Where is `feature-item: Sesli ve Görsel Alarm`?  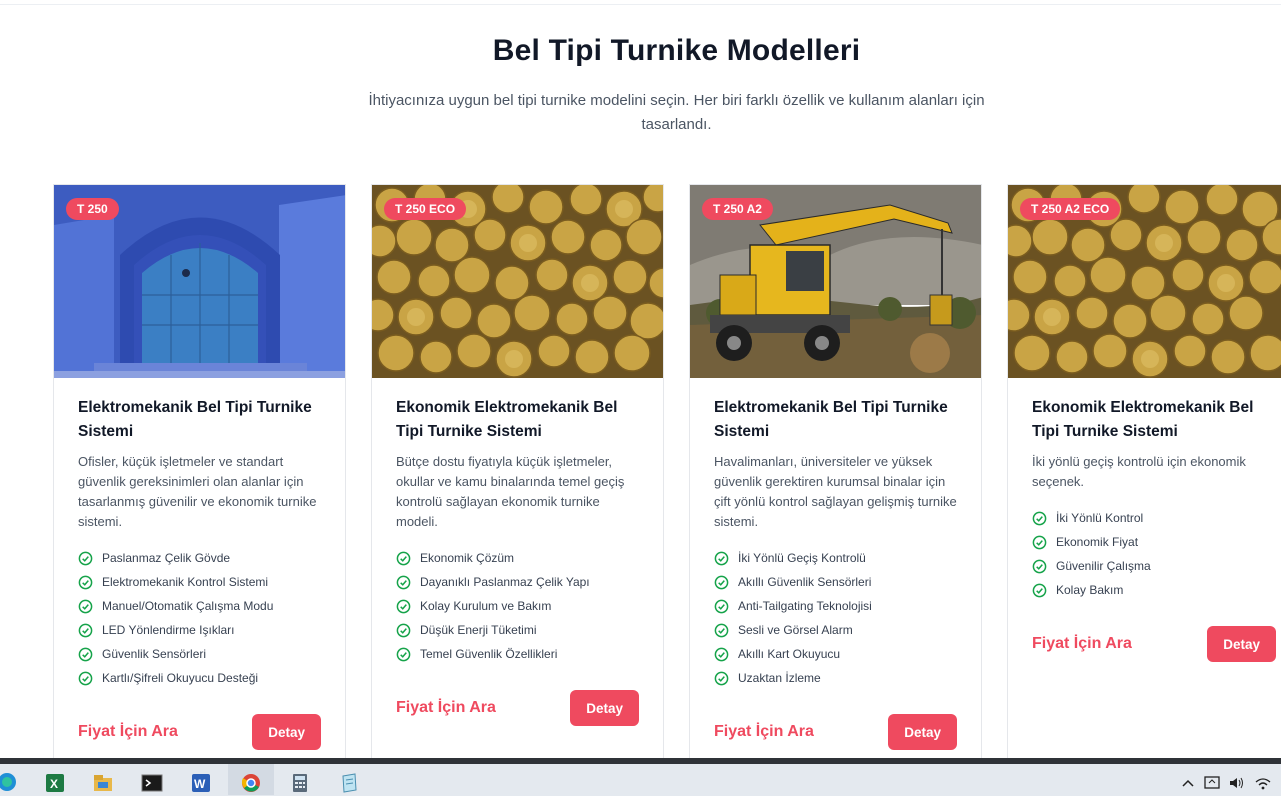 feature-item: Sesli ve Görsel Alarm is located at coordinates (835, 630).